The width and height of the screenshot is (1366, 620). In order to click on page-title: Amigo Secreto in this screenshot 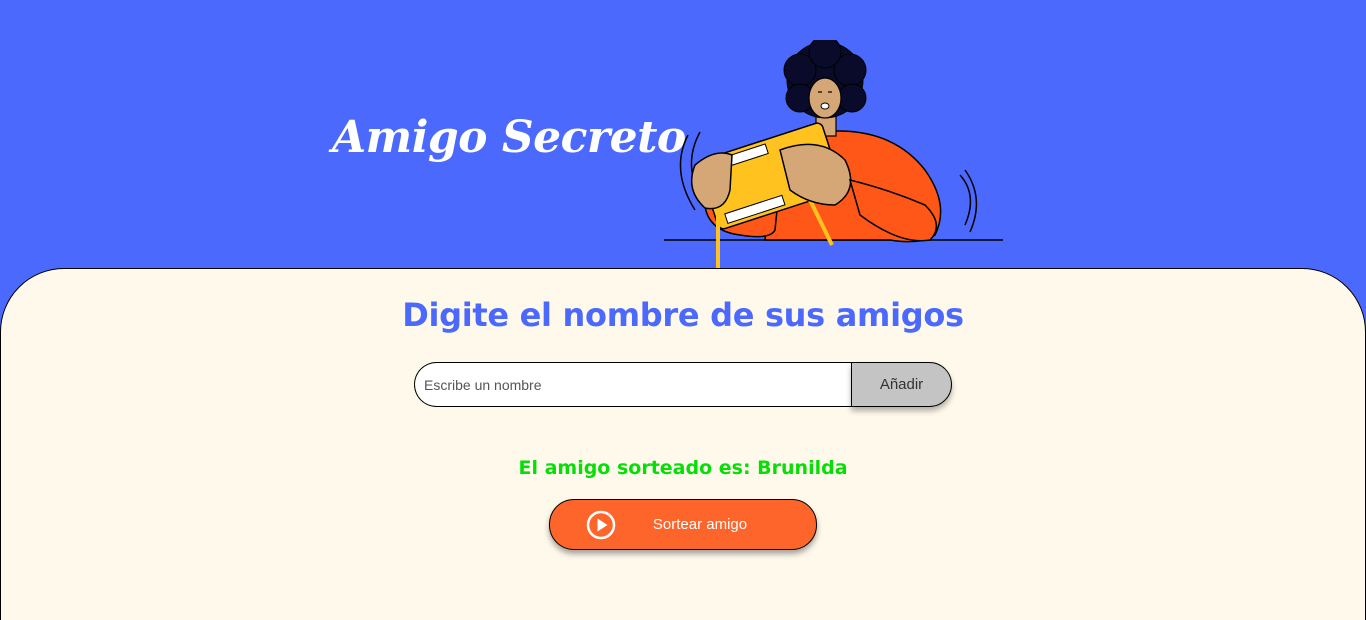, I will do `click(509, 137)`.